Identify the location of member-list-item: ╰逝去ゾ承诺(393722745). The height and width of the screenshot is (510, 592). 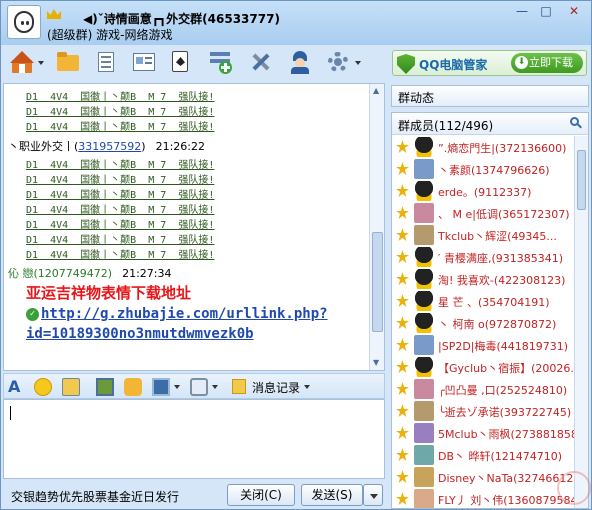
(483, 411).